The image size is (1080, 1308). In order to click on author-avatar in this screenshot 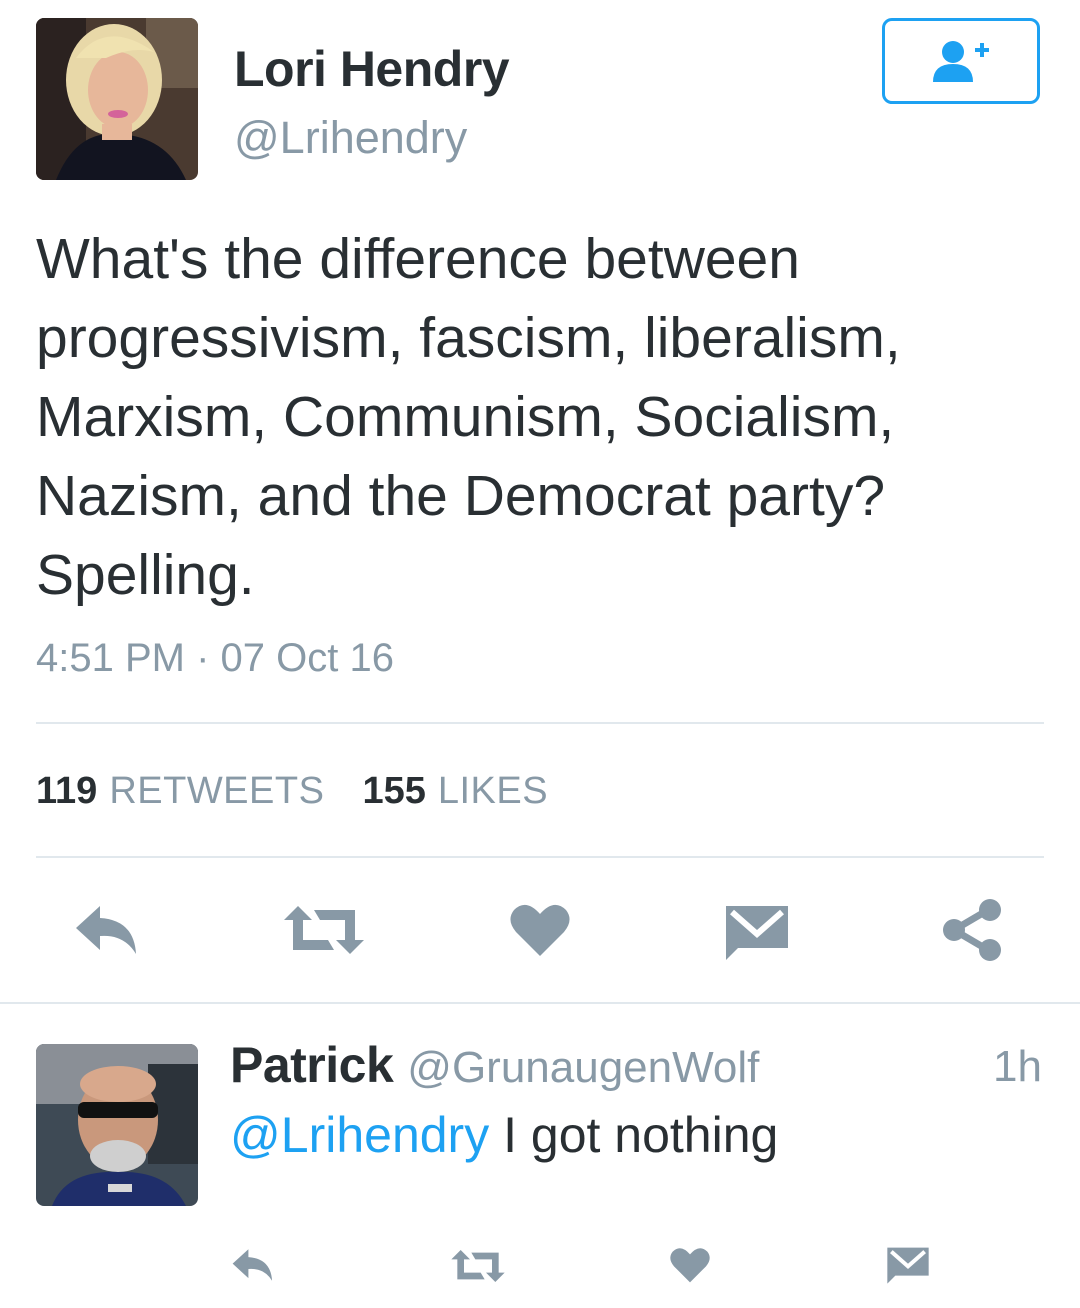, I will do `click(117, 99)`.